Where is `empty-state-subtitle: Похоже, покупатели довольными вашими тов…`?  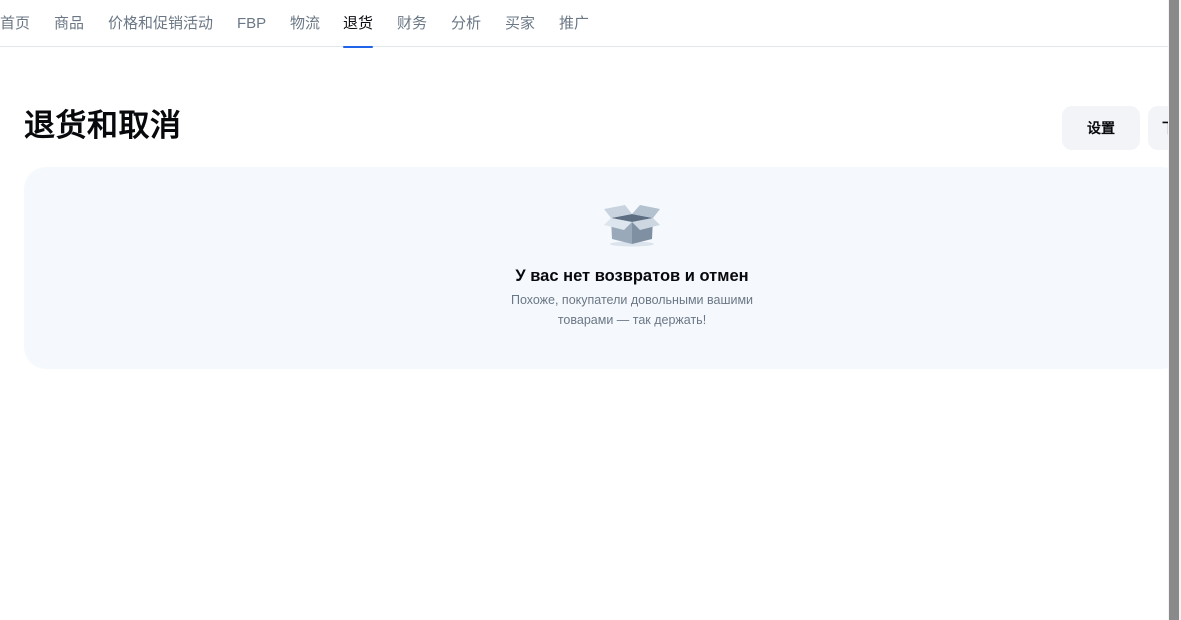 empty-state-subtitle: Похоже, покупатели довольными вашими тов… is located at coordinates (632, 310).